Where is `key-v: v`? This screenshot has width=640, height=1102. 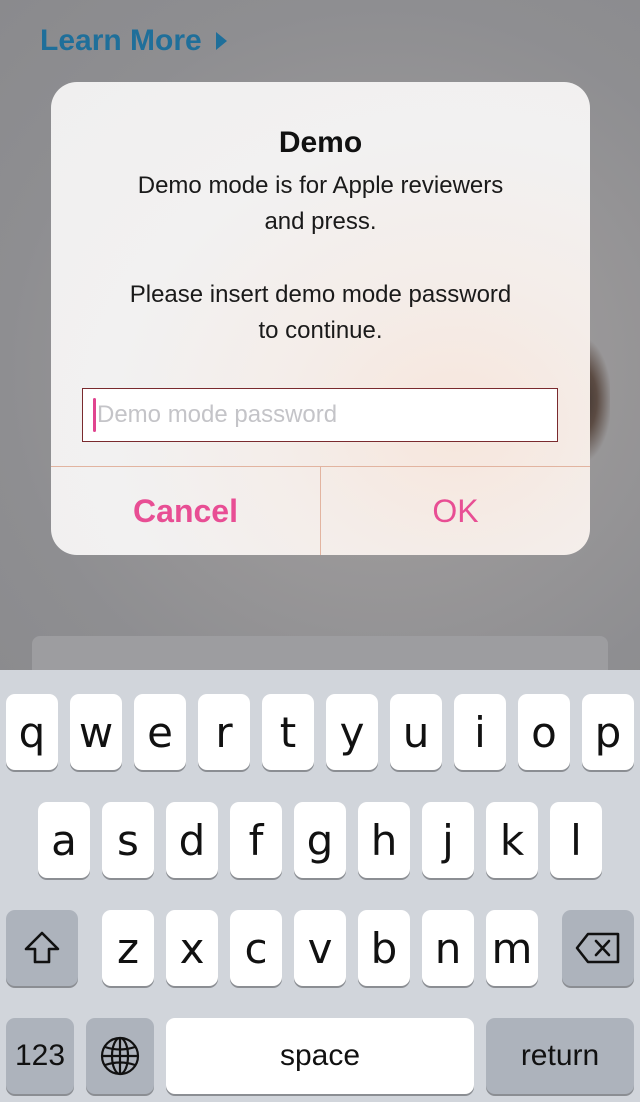
key-v: v is located at coordinates (320, 948).